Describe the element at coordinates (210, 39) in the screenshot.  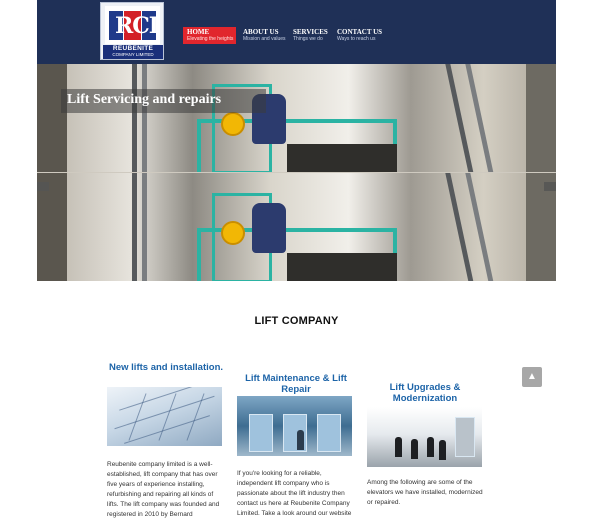
I see `nav-item-subtitle: Elevating the heights` at that location.